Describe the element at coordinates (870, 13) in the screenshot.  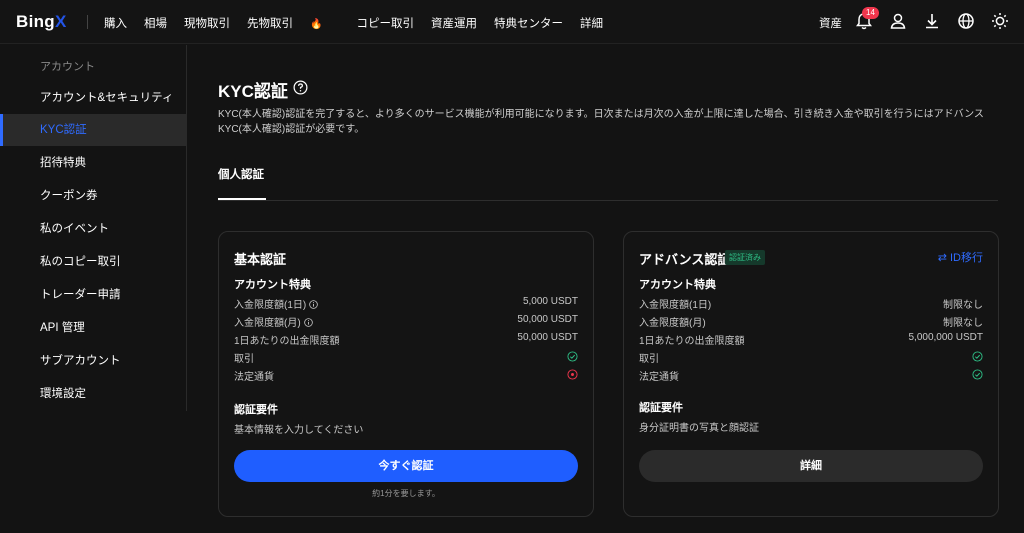
I see `notification-badge: 14` at that location.